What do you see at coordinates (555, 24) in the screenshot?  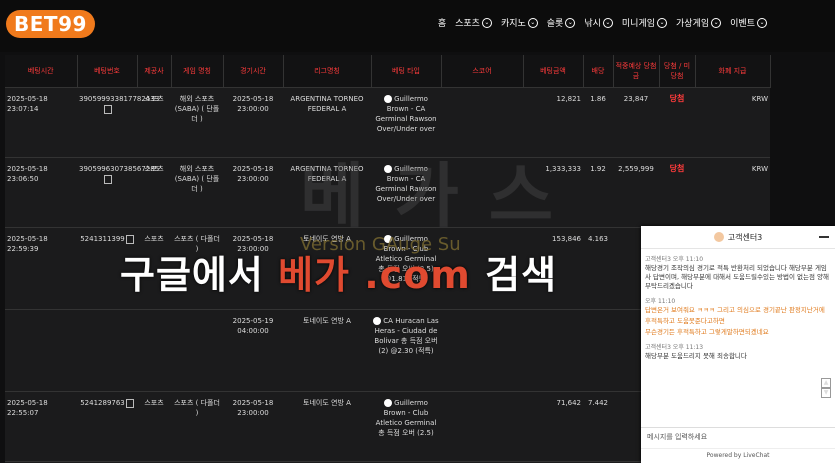 I see `nav-item-label: 슬롯` at bounding box center [555, 24].